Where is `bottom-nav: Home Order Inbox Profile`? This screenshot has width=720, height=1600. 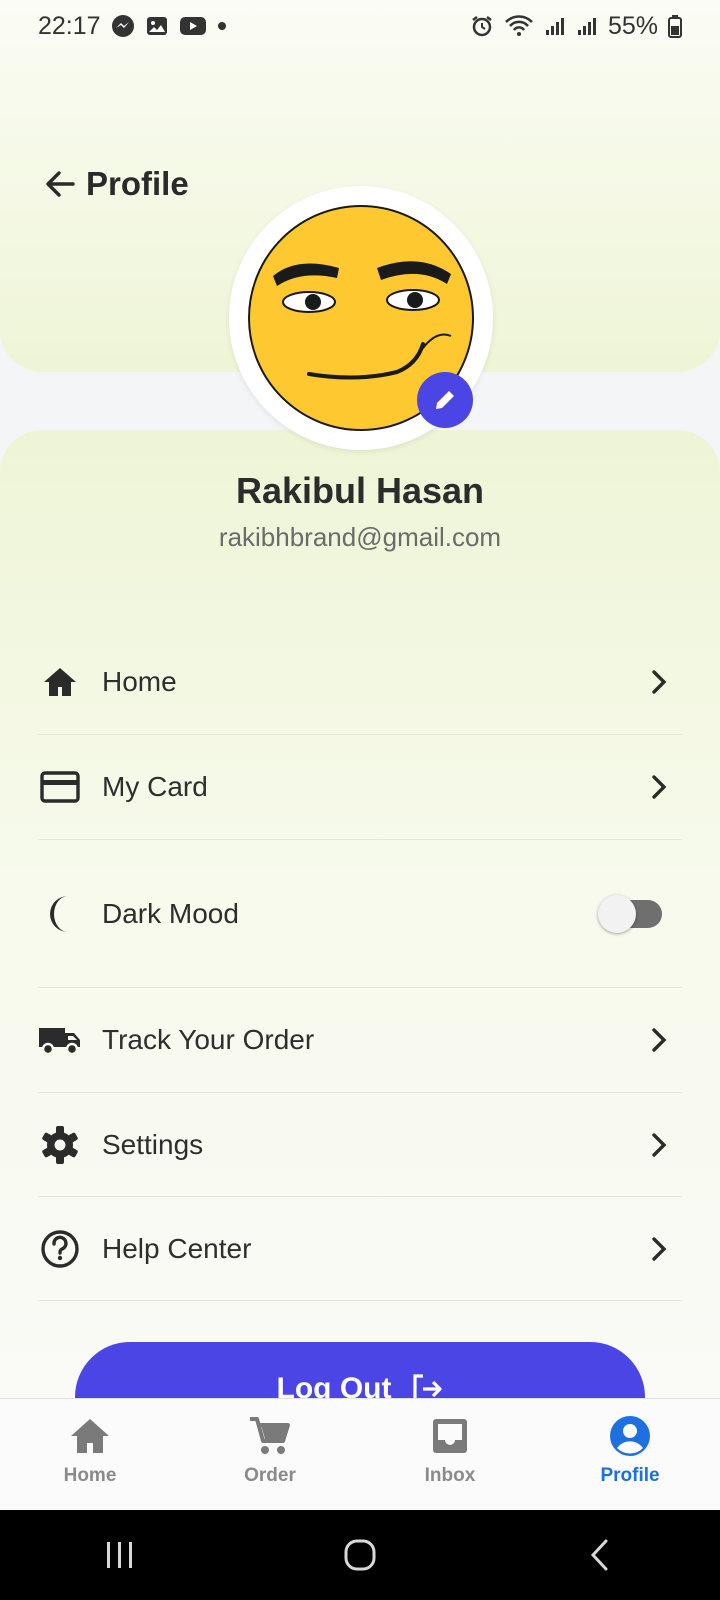
bottom-nav: Home Order Inbox Profile is located at coordinates (360, 1454).